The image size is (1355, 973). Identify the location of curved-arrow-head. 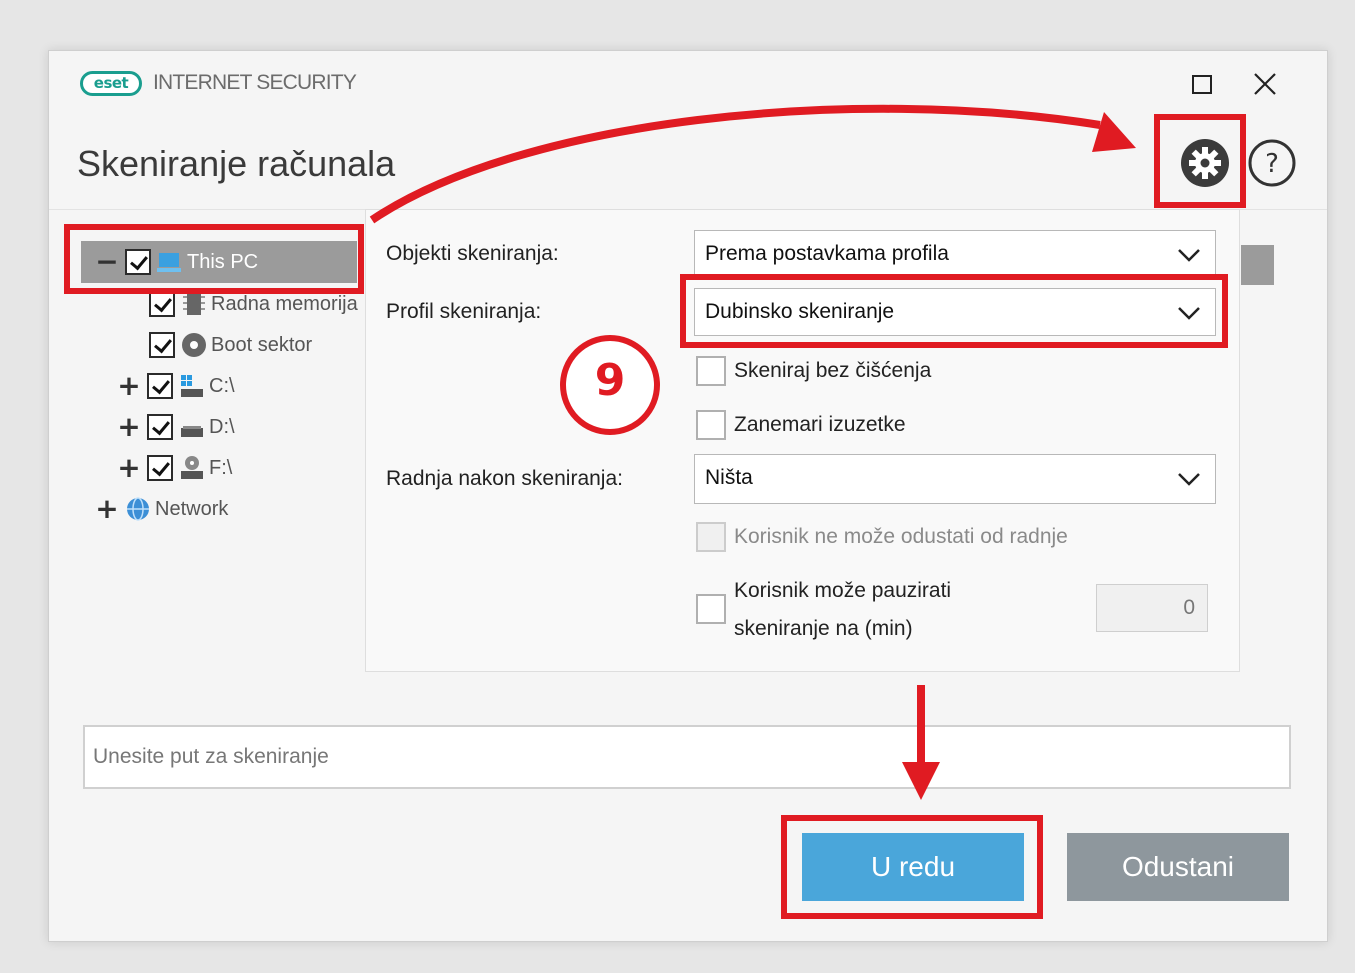
(1114, 132).